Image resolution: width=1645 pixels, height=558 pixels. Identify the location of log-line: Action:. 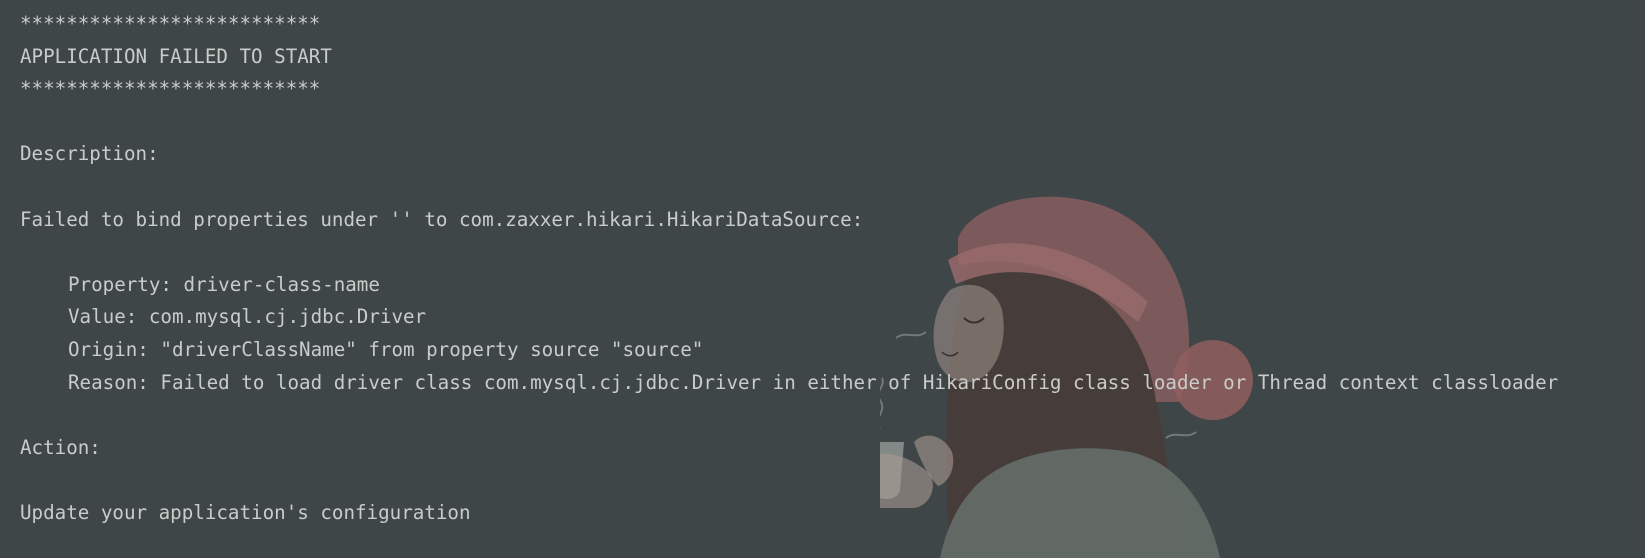
(60, 447).